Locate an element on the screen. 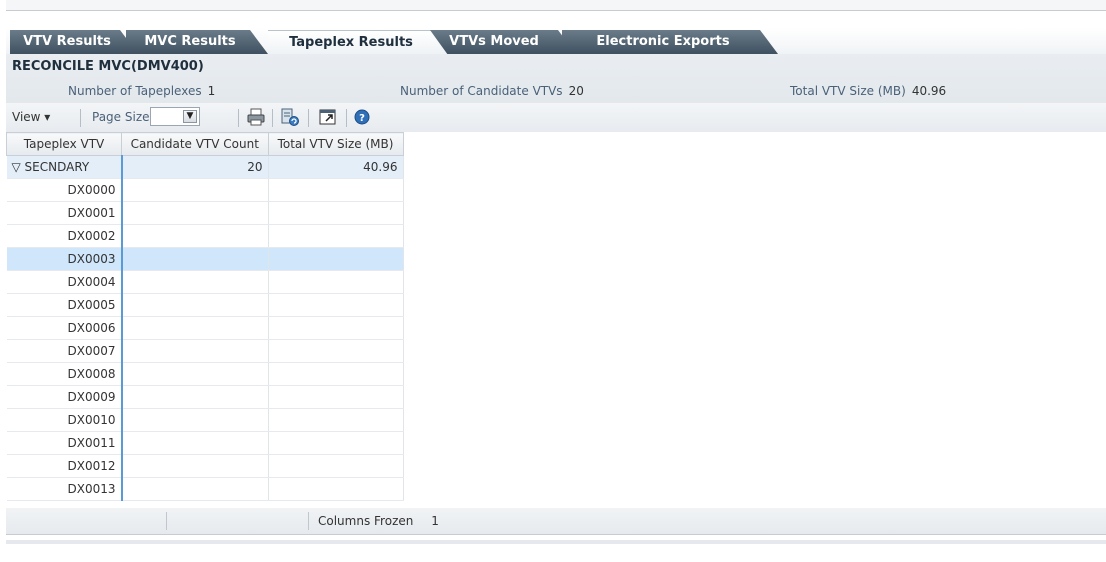 Image resolution: width=1106 pixels, height=562 pixels. table-row: DX0008 is located at coordinates (205, 374).